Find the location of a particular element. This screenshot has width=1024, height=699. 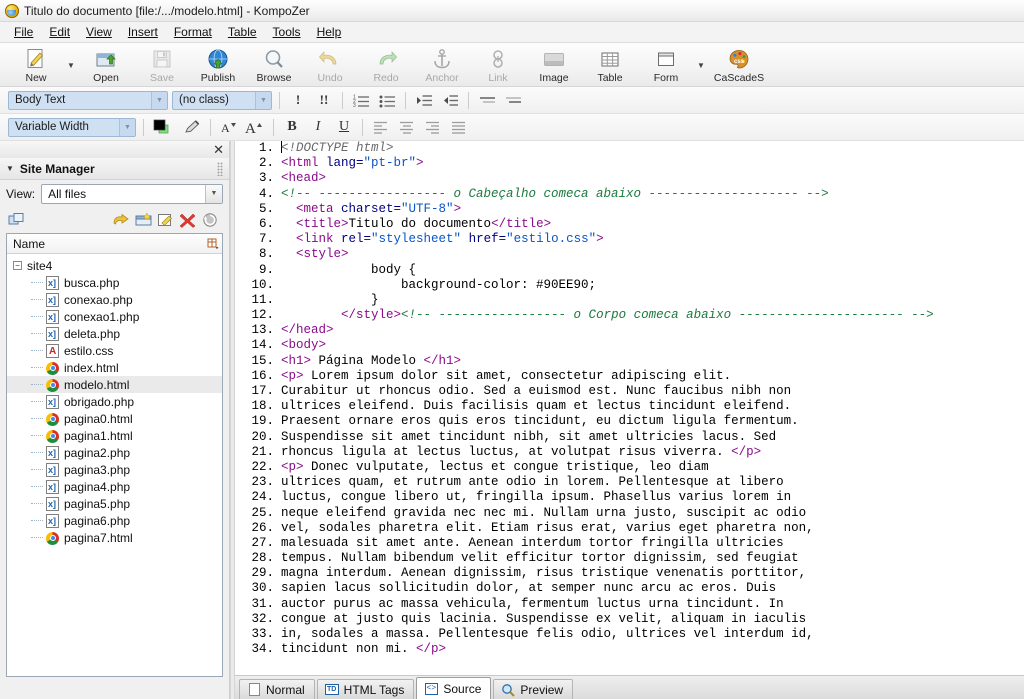

align-justify-button is located at coordinates (459, 127).